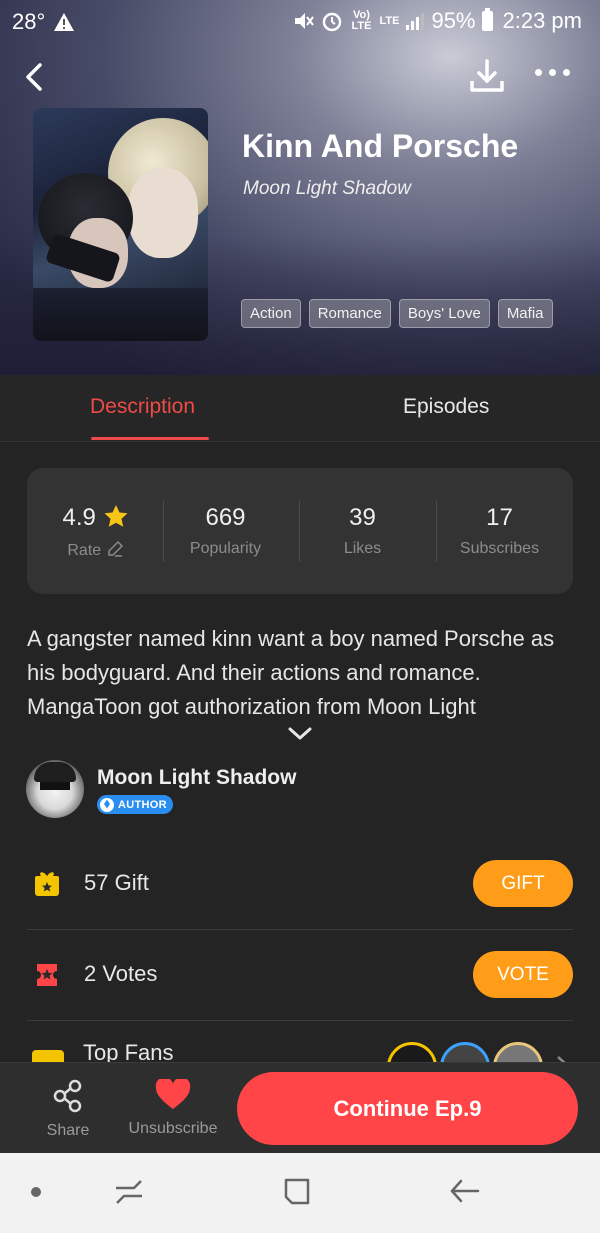 Image resolution: width=600 pixels, height=1233 pixels. Describe the element at coordinates (142, 804) in the screenshot. I see `author-badge-label: AUTHOR` at that location.